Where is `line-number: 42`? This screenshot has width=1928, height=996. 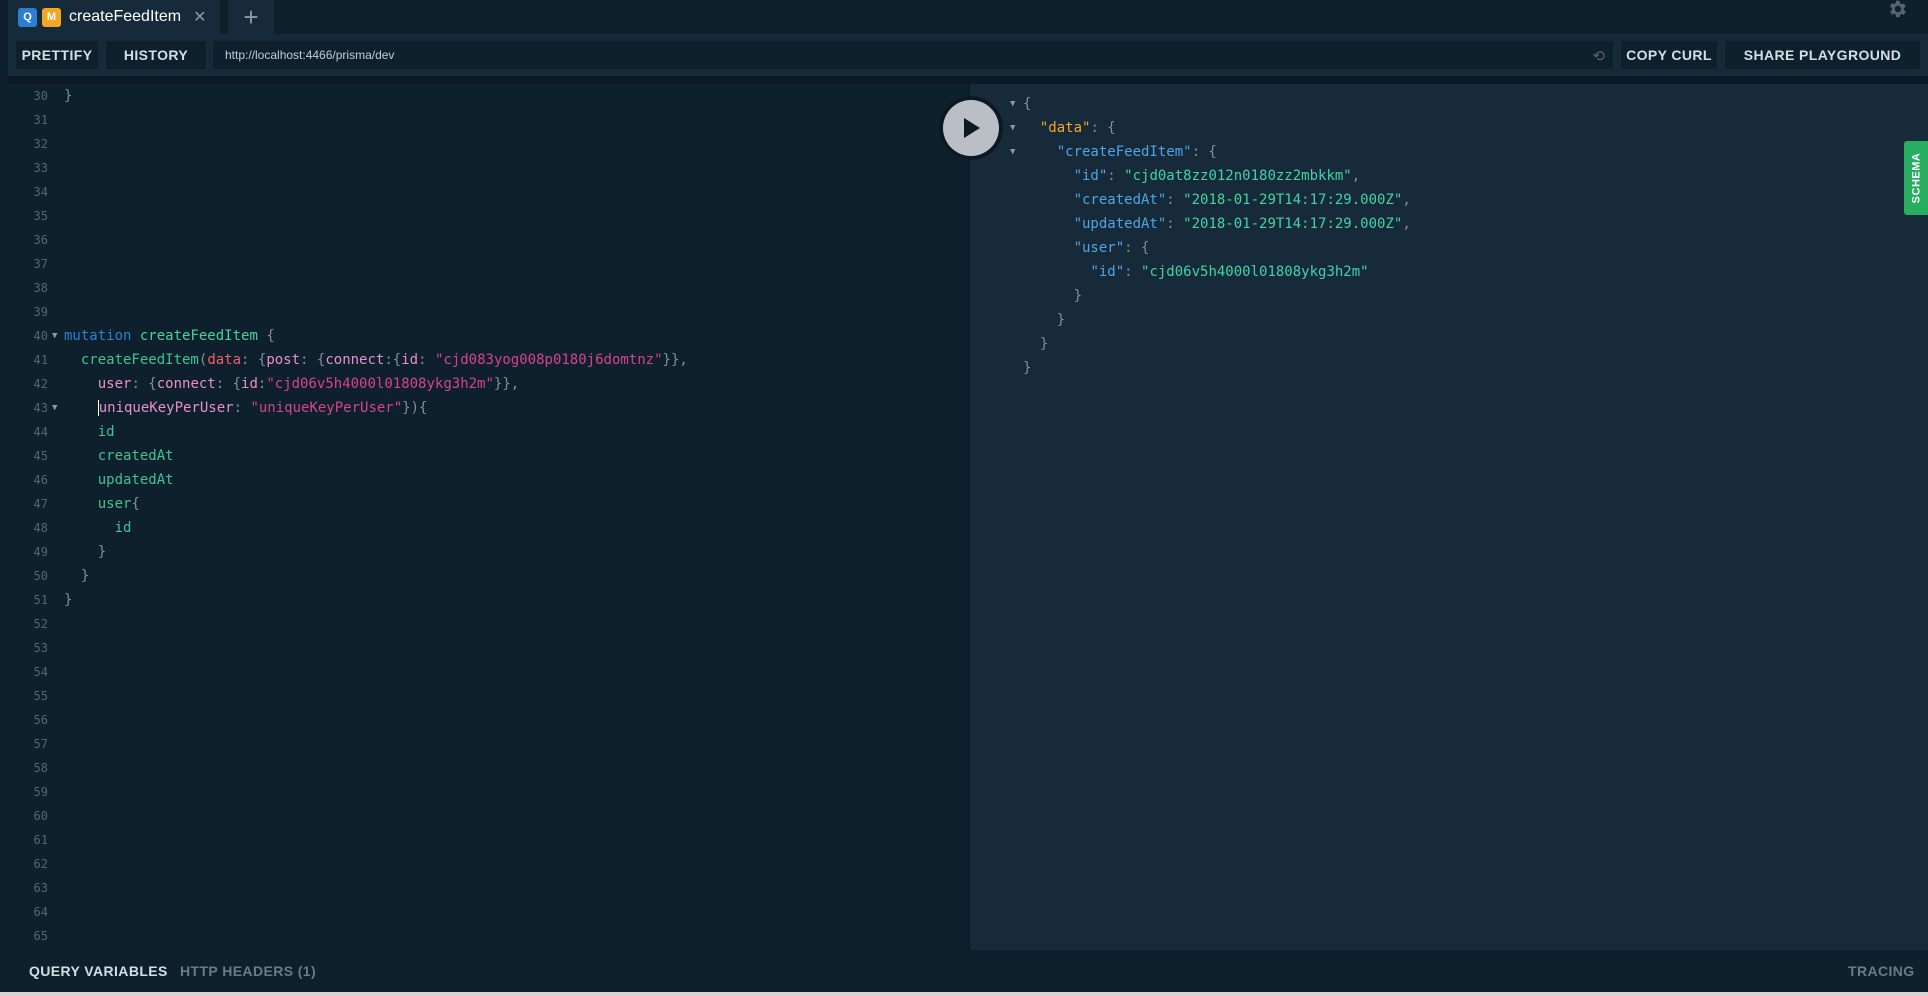
line-number: 42 is located at coordinates (40, 384).